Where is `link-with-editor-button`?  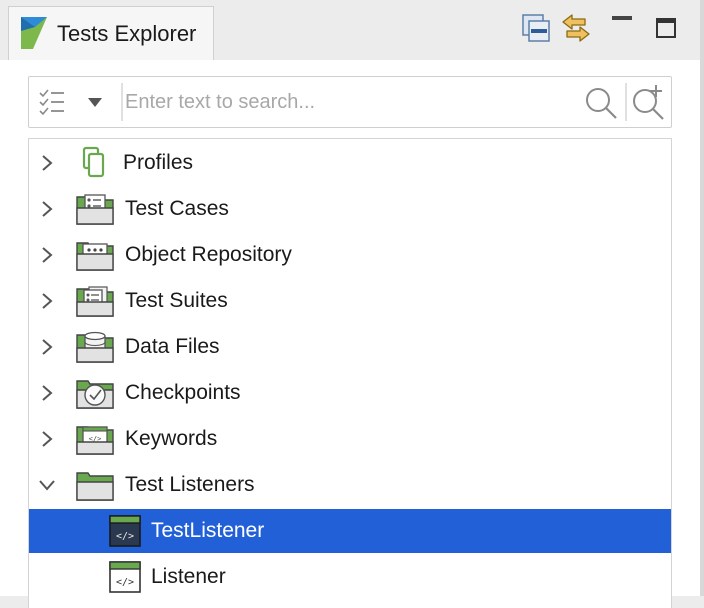
link-with-editor-button is located at coordinates (576, 28).